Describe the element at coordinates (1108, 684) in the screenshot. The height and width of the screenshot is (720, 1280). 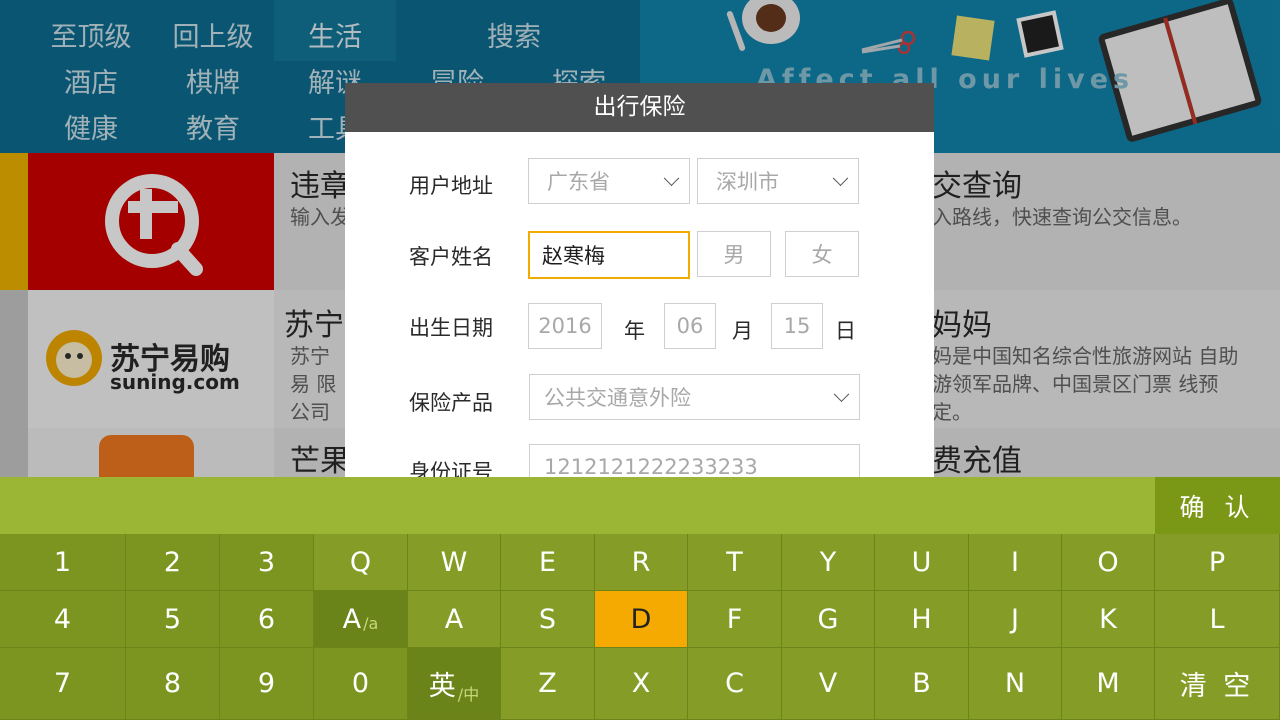
I see `key-m: M` at that location.